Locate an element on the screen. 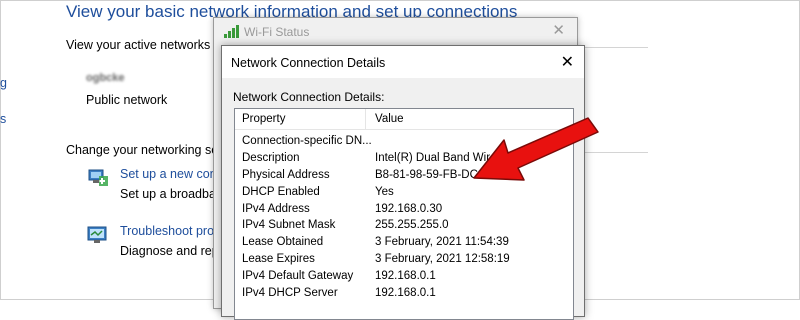 Image resolution: width=800 pixels, height=320 pixels. column-header-value: Value is located at coordinates (389, 119).